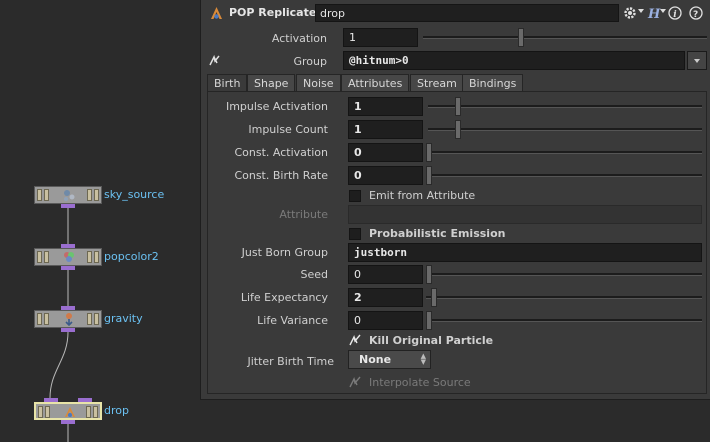 This screenshot has width=710, height=442. I want to click on const-birth-rate-label: Const. Birth Rate, so click(281, 175).